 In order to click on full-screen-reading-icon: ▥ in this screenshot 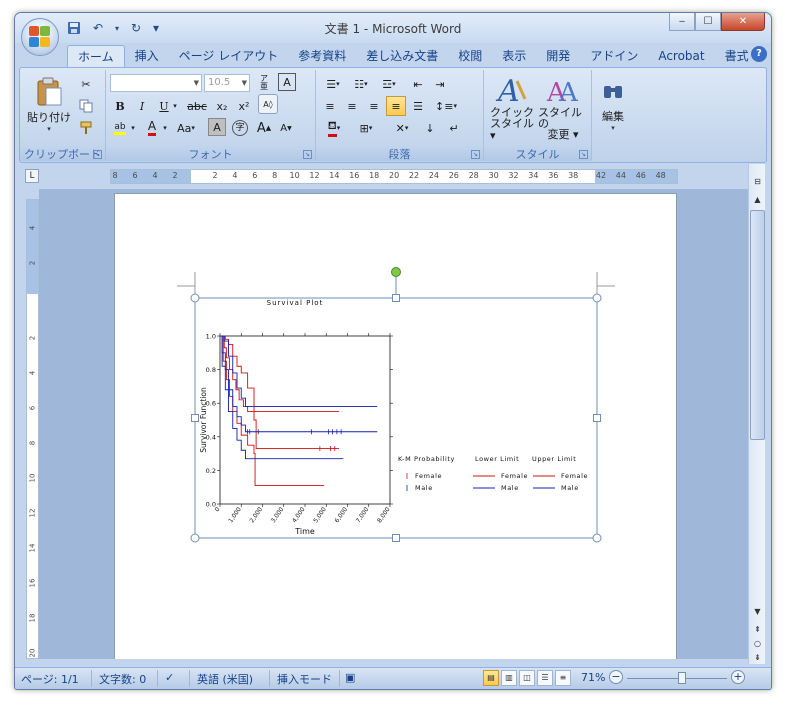, I will do `click(509, 678)`.